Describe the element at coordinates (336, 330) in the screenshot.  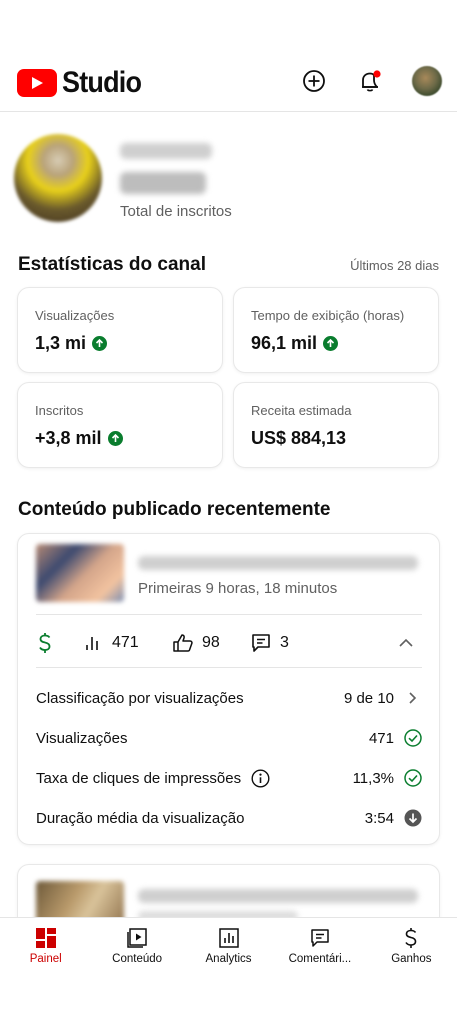
I see `stat-card-watch-time: Tempo de exibição (horas) 96,1 mil` at that location.